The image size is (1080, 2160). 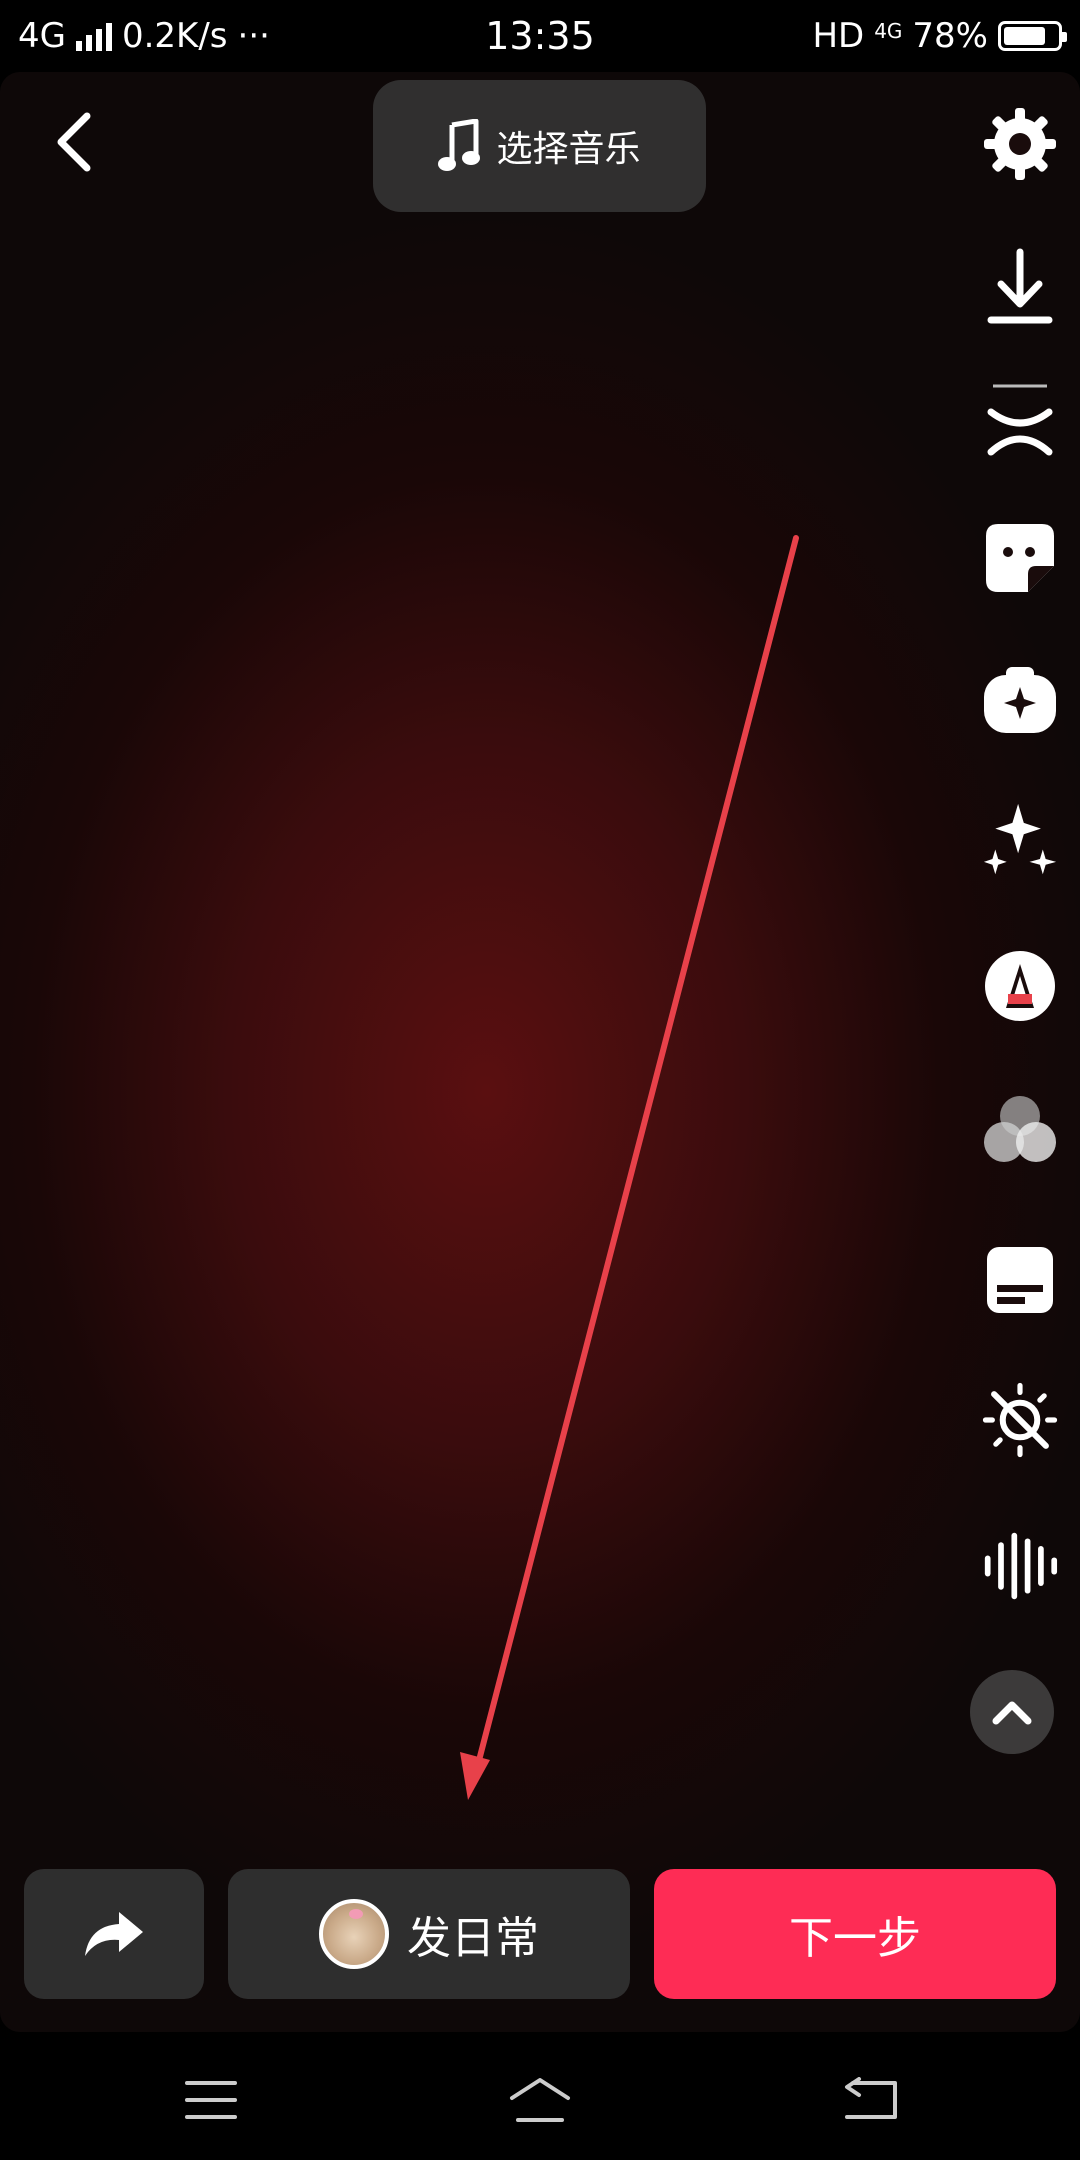 I want to click on share-button, so click(x=114, y=1934).